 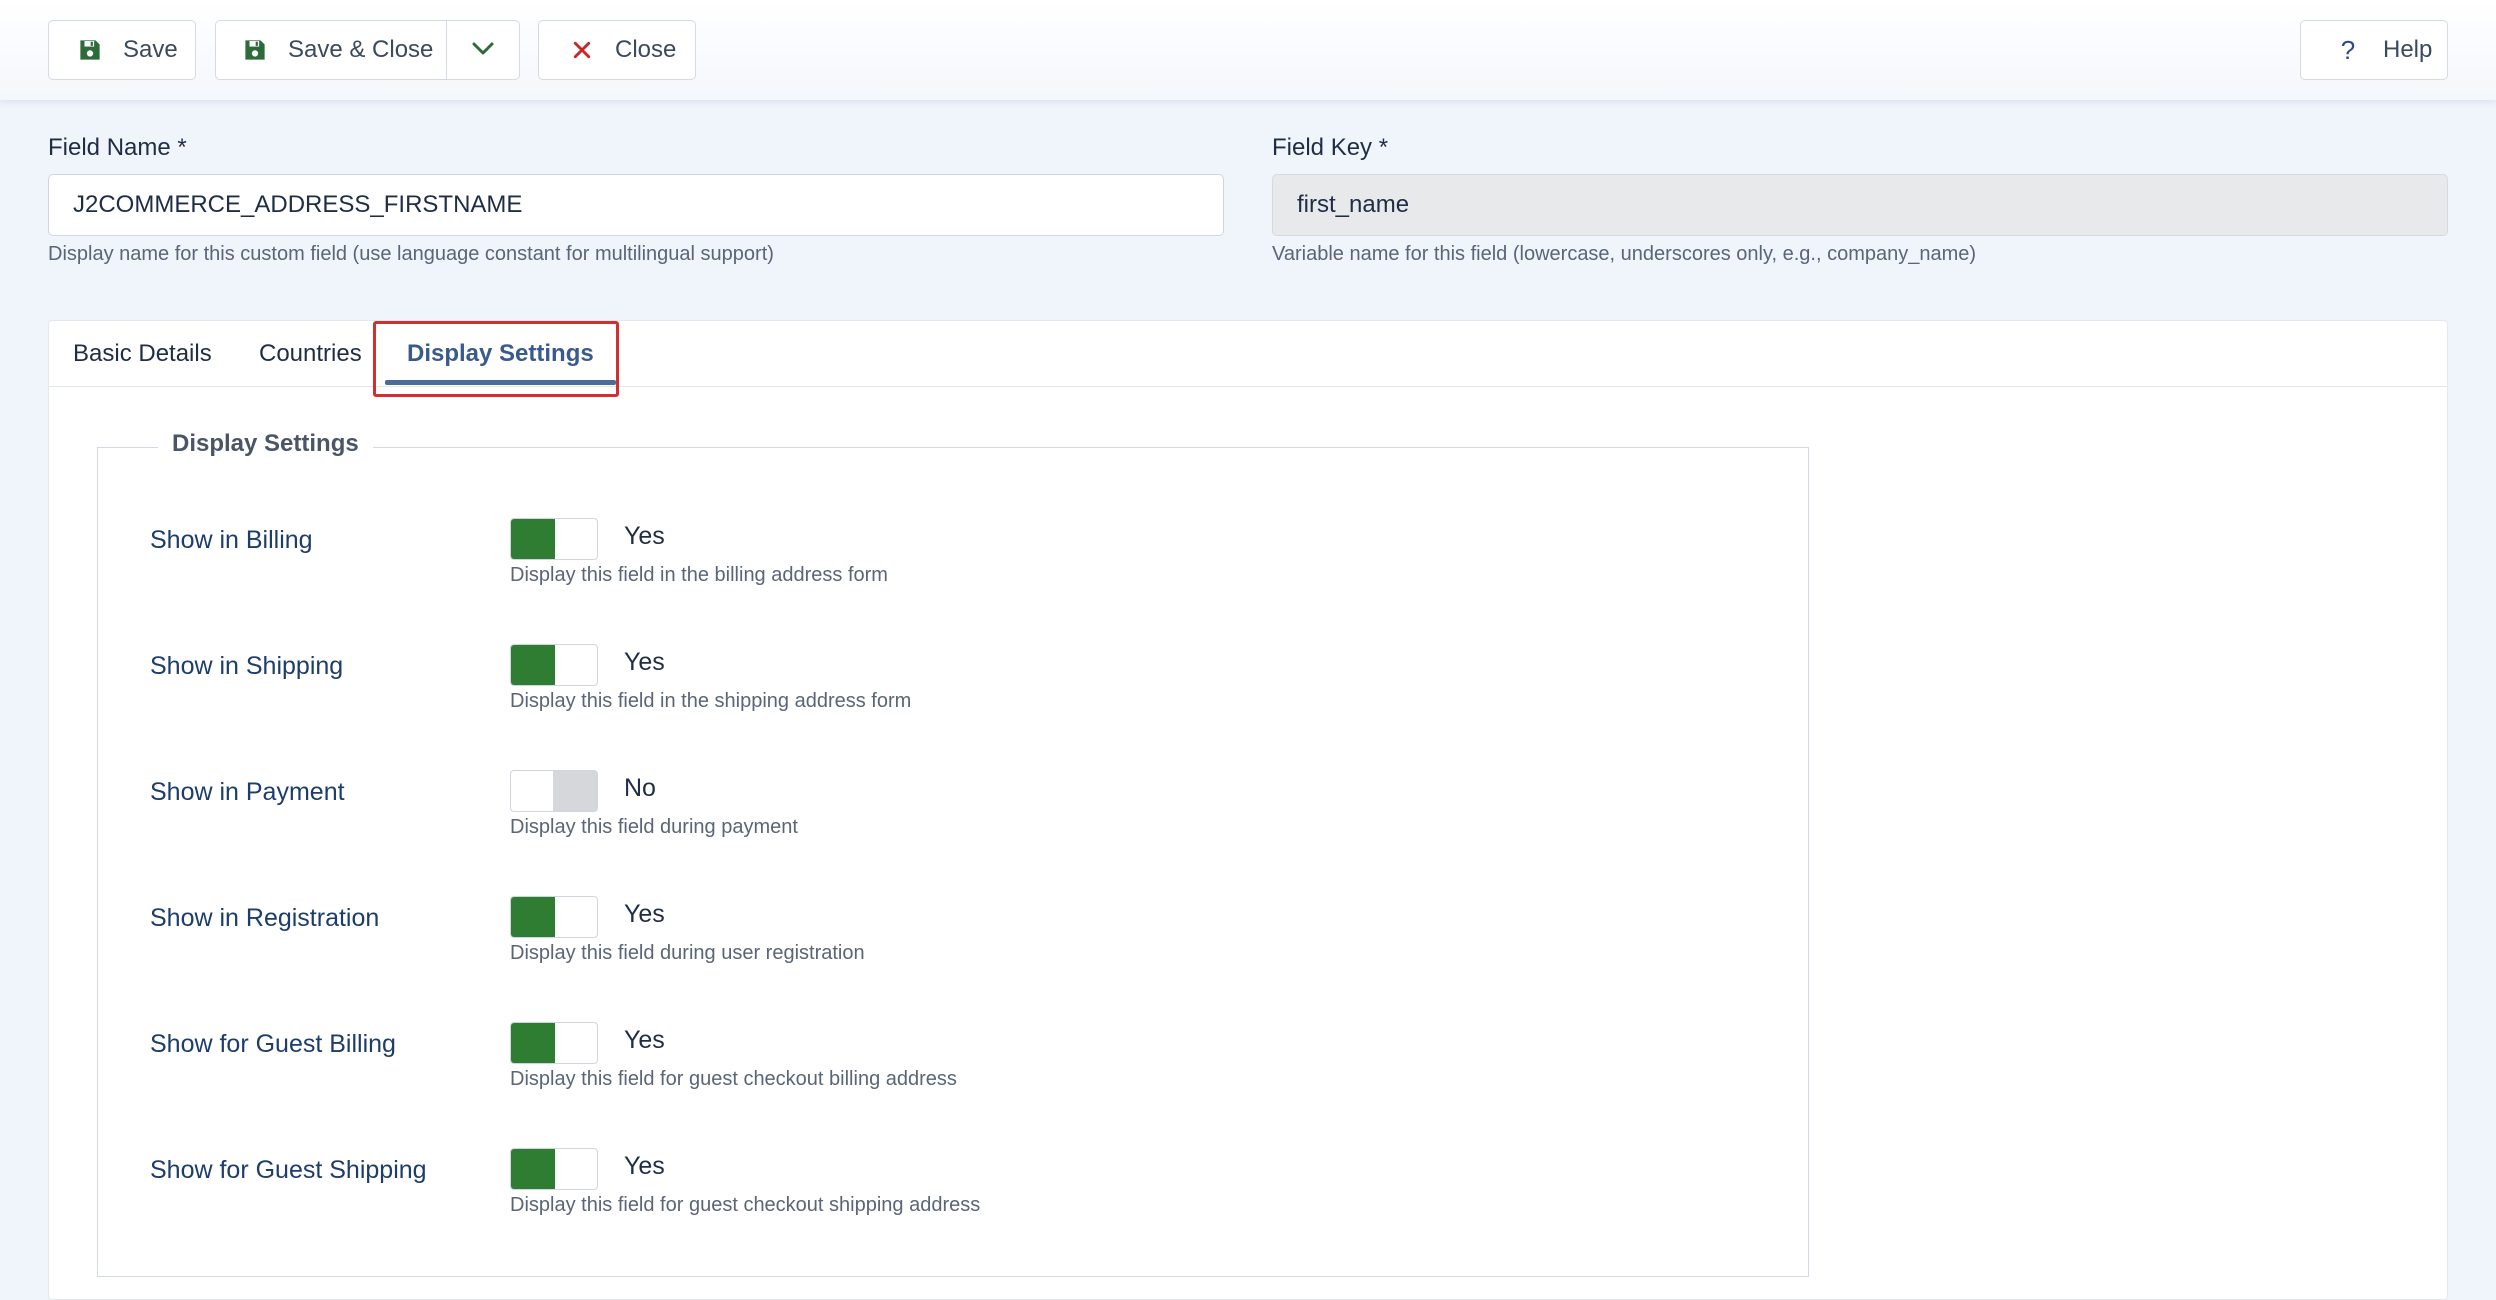 What do you see at coordinates (644, 536) in the screenshot?
I see `show-in-billing-state: Yes` at bounding box center [644, 536].